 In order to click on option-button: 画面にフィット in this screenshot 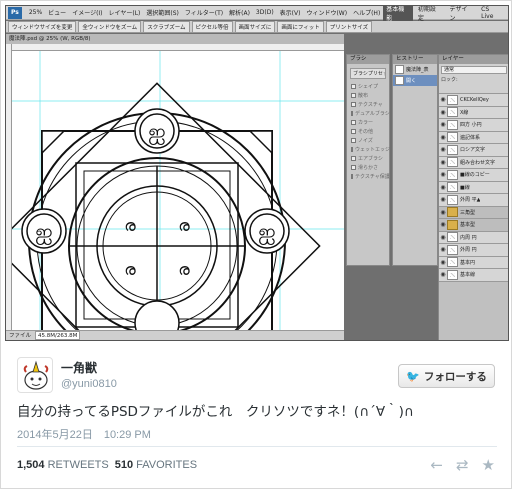, I will do `click(300, 26)`.